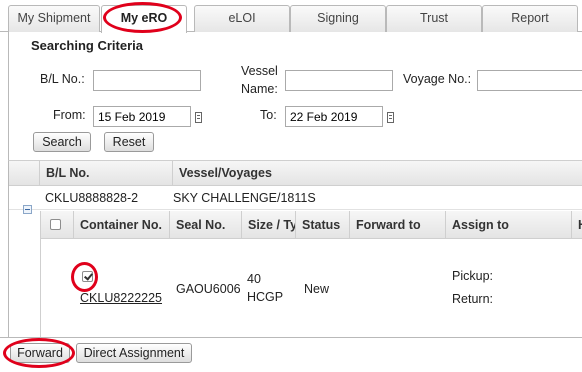 The width and height of the screenshot is (582, 372). What do you see at coordinates (87, 45) in the screenshot?
I see `search-criteria-title: Searching Criteria` at bounding box center [87, 45].